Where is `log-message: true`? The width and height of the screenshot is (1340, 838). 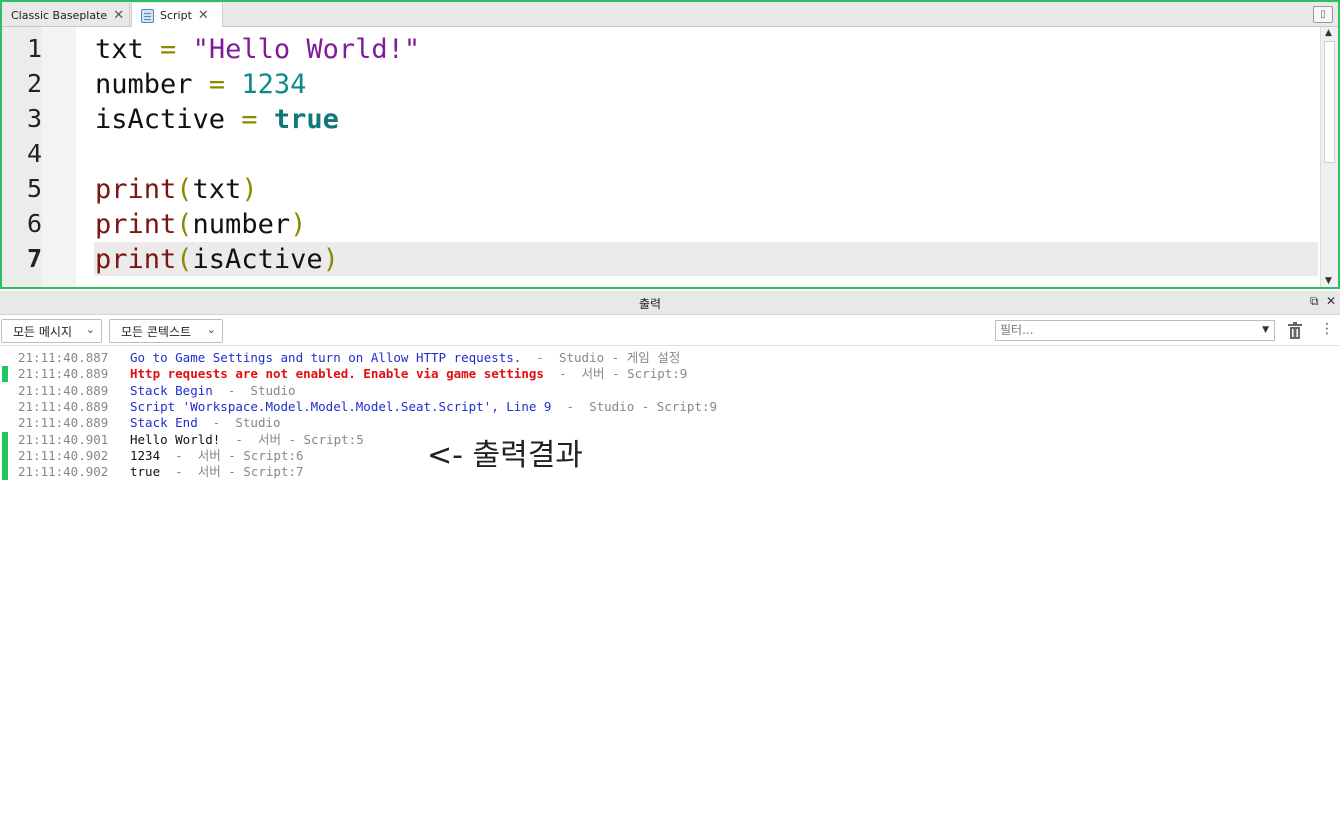
log-message: true is located at coordinates (145, 472).